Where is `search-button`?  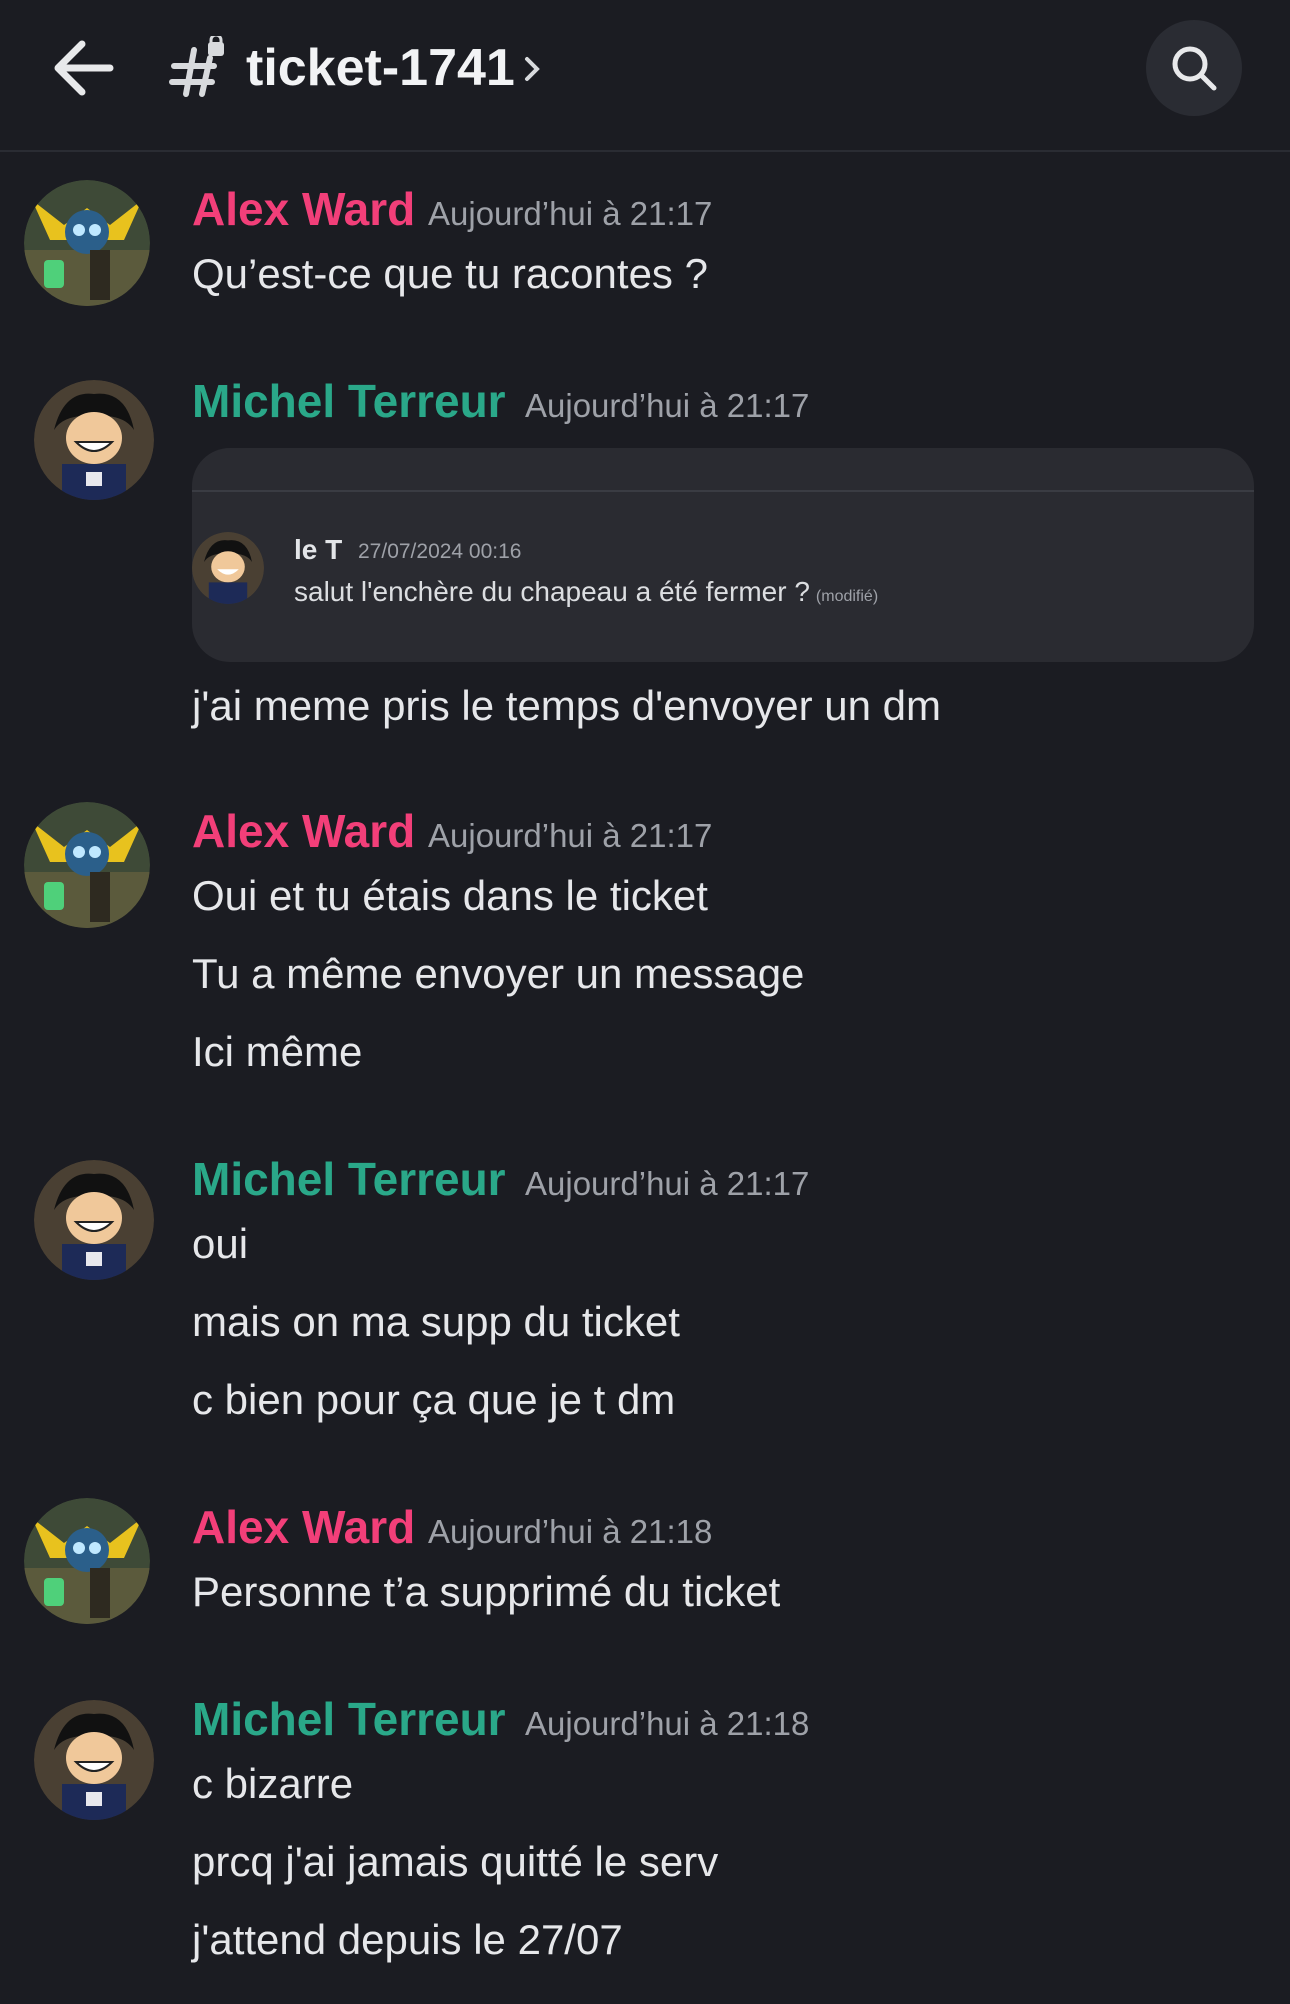 search-button is located at coordinates (1194, 68).